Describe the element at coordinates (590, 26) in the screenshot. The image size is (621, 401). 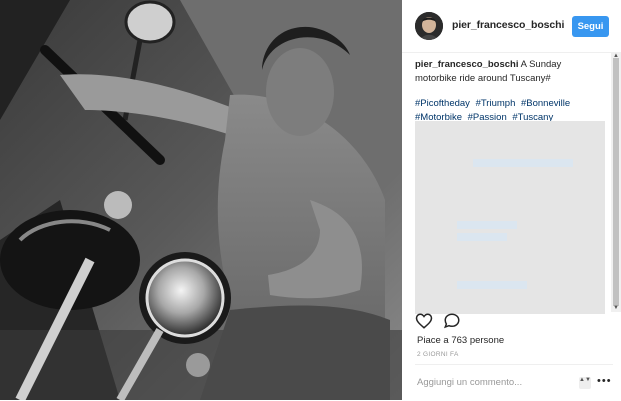
I see `follow-button: Segui` at that location.